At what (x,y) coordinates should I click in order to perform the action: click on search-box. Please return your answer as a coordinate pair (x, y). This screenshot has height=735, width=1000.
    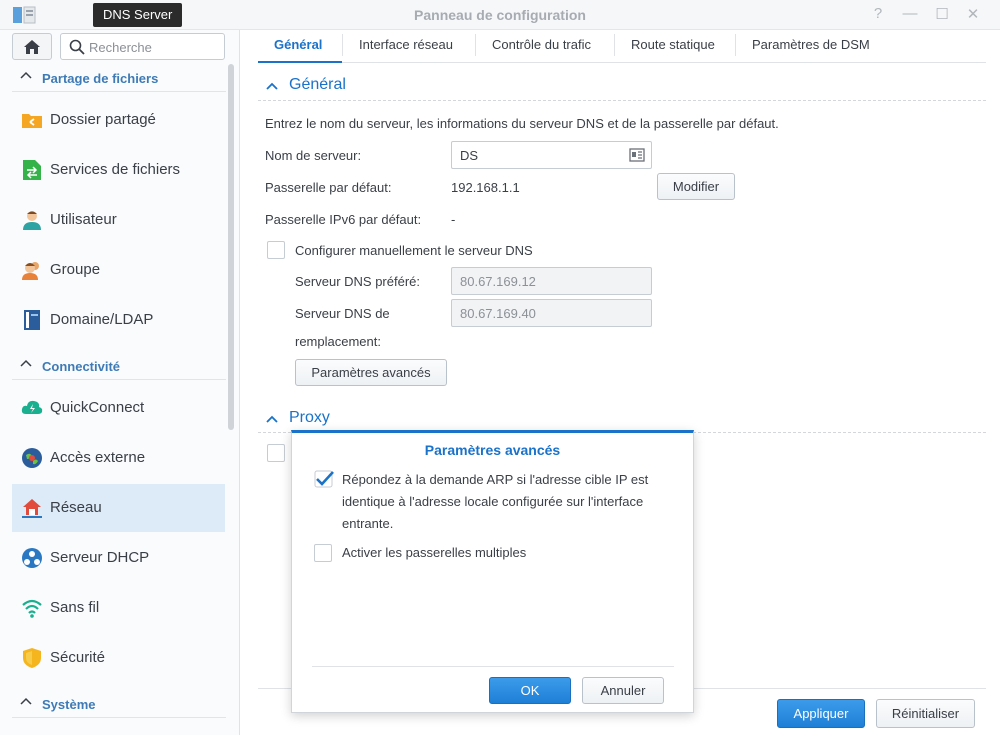
    Looking at the image, I should click on (142, 46).